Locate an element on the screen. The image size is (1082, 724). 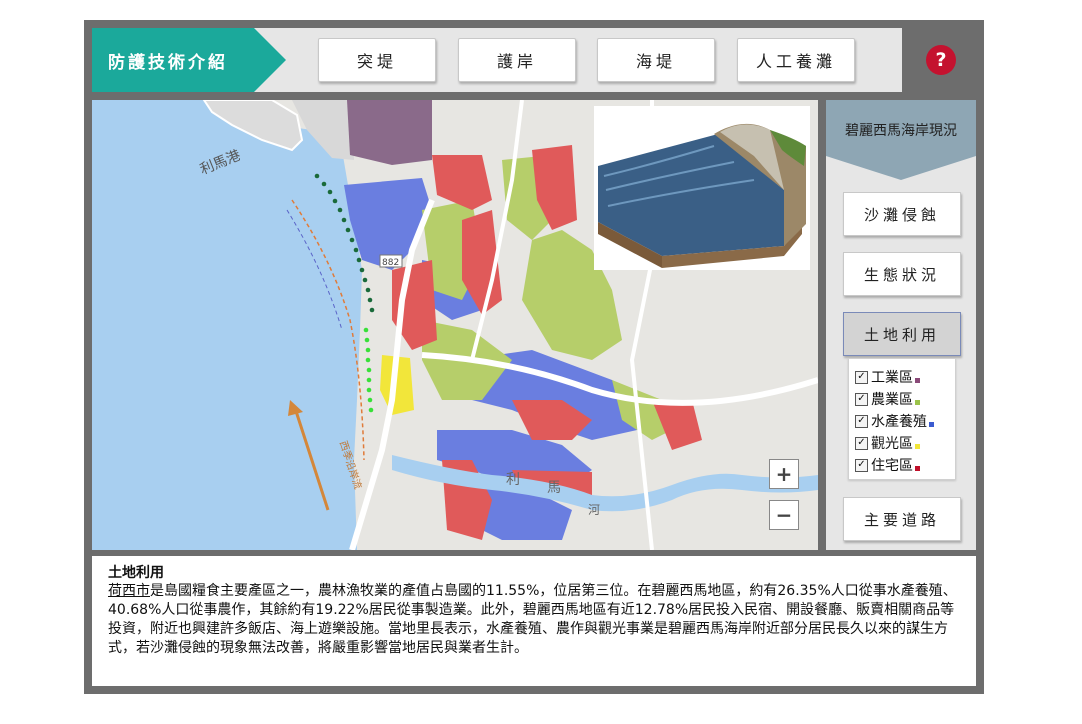
legend-label: 住宅區 is located at coordinates (892, 466).